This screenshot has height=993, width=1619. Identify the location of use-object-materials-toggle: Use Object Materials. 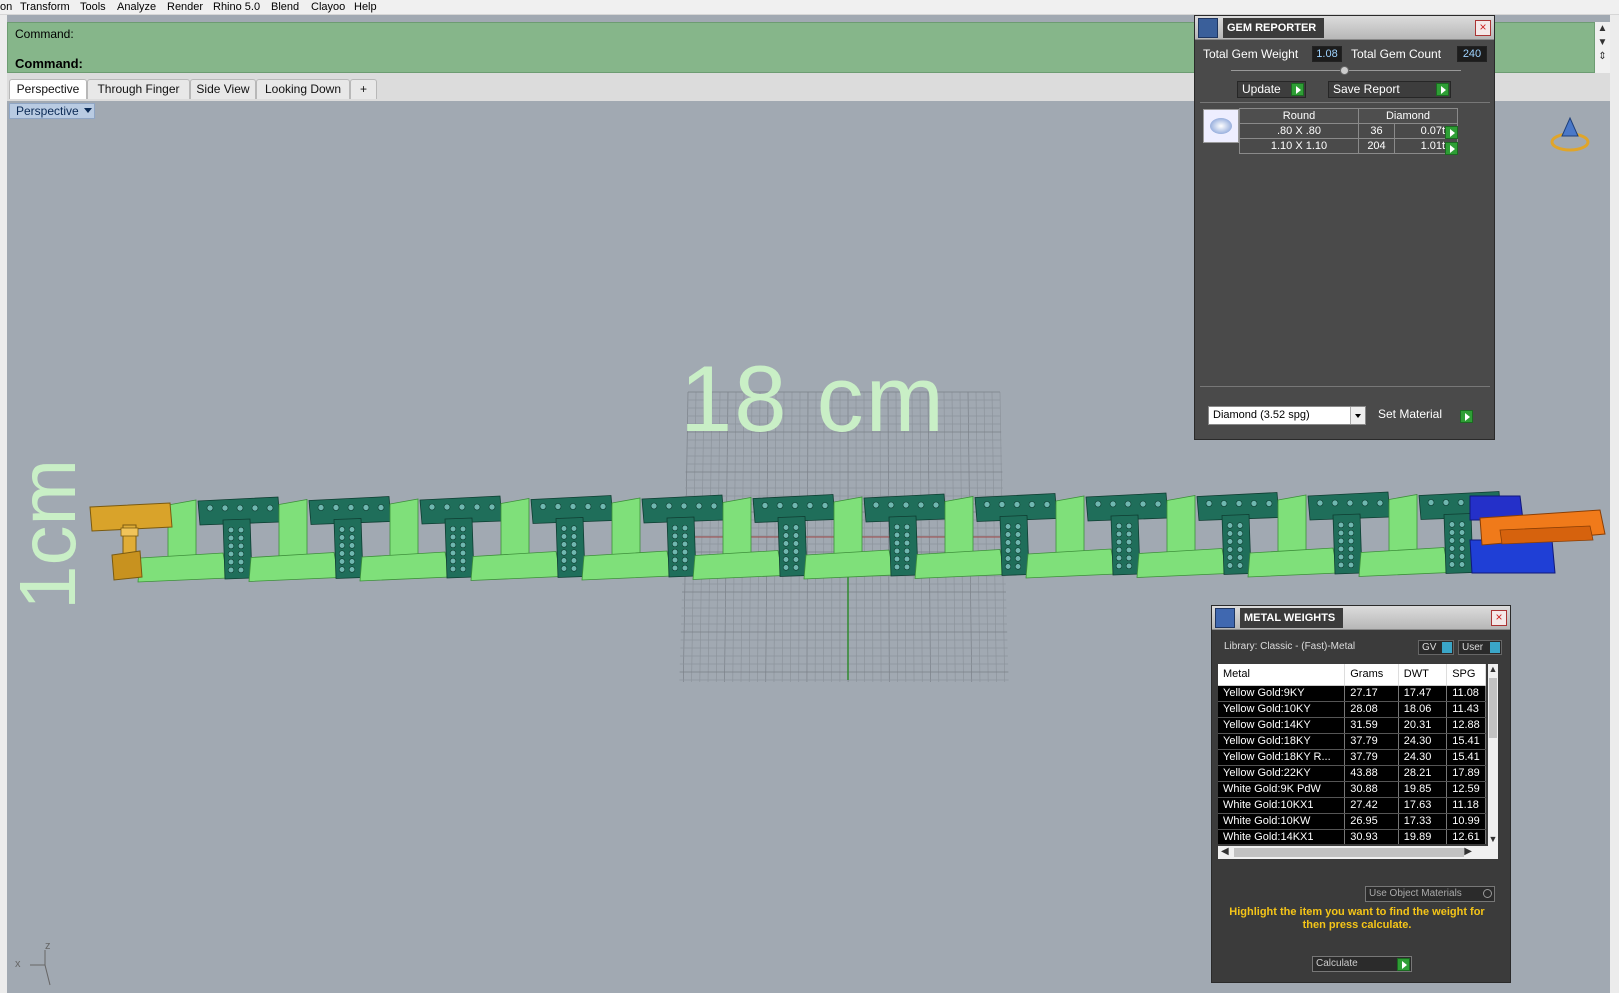
(1430, 894).